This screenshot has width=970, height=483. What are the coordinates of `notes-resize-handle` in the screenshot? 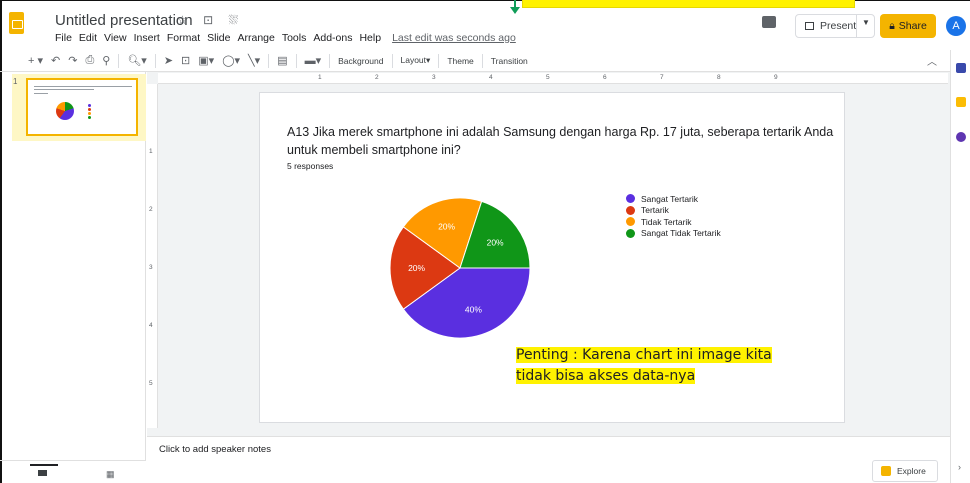 It's located at (548, 434).